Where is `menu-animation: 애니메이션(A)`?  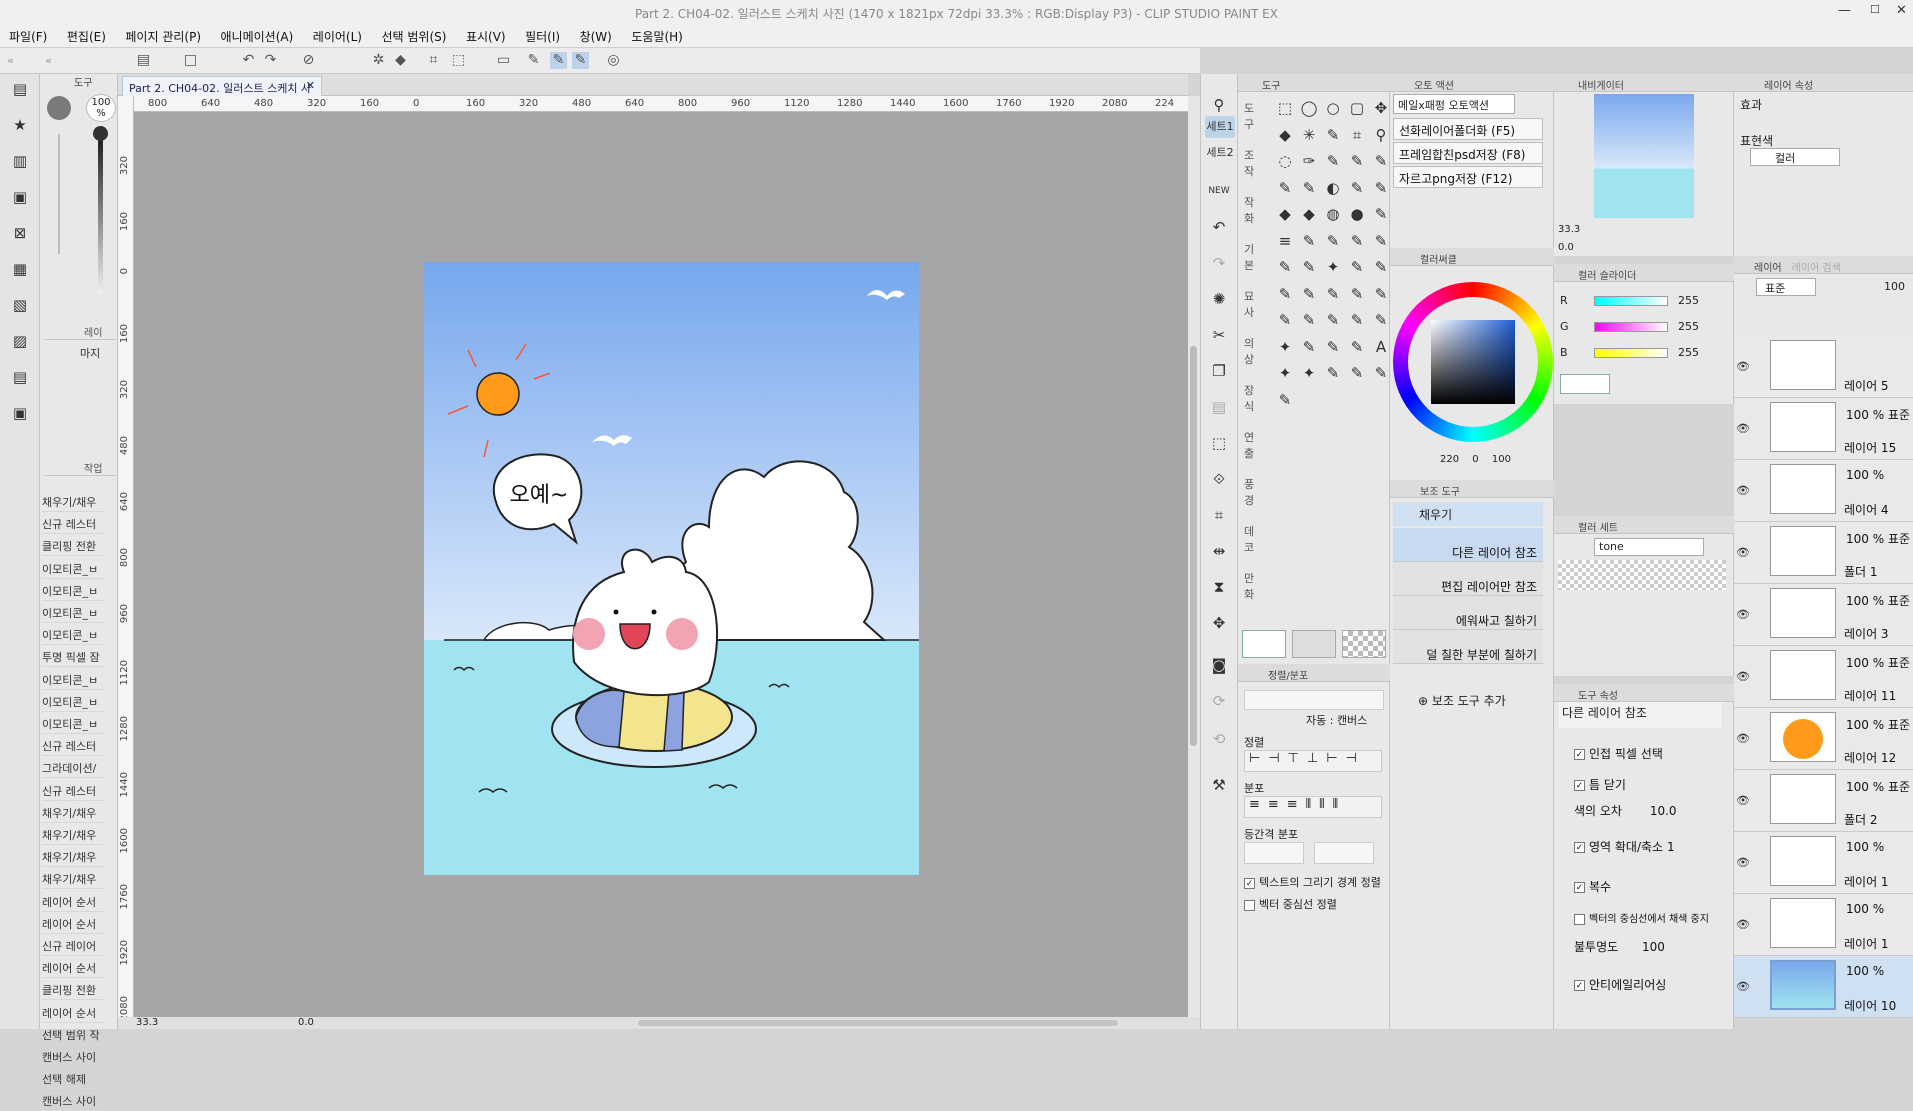 menu-animation: 애니메이션(A) is located at coordinates (257, 34).